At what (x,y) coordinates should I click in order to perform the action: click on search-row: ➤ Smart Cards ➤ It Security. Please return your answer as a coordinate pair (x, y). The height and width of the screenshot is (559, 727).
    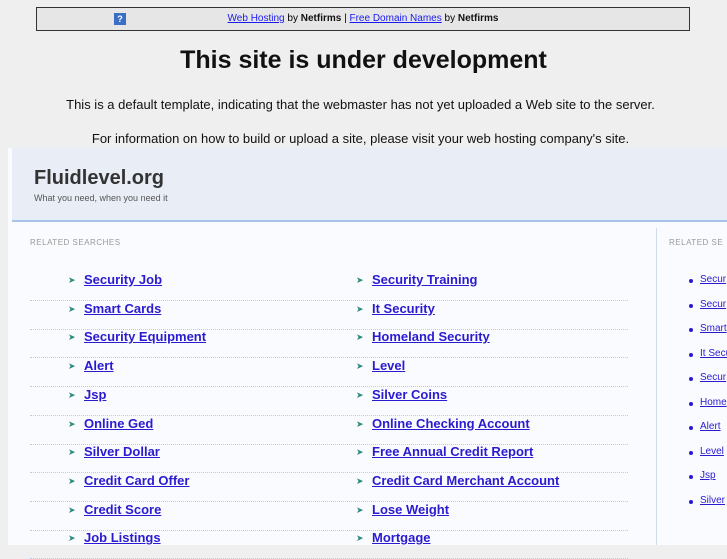
    Looking at the image, I should click on (329, 315).